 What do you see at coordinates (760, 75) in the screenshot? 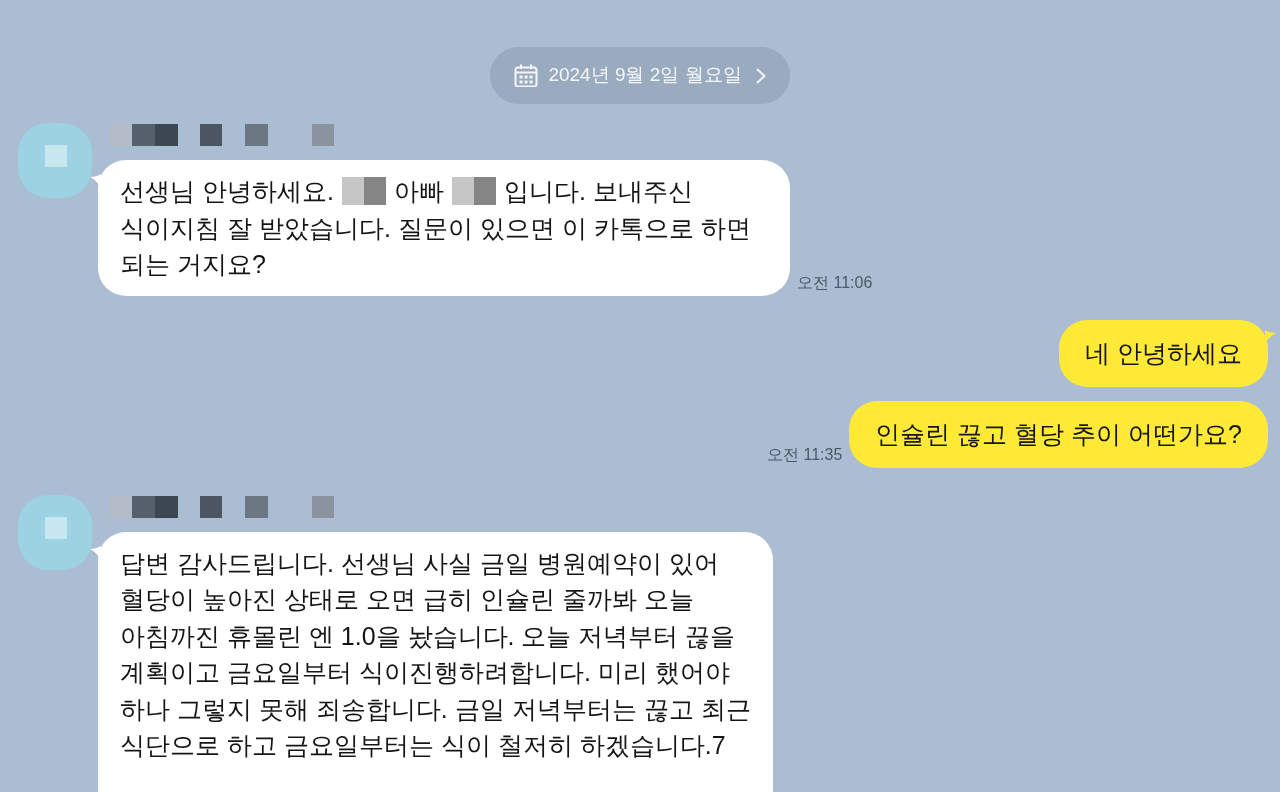
I see `chevron-right-icon` at bounding box center [760, 75].